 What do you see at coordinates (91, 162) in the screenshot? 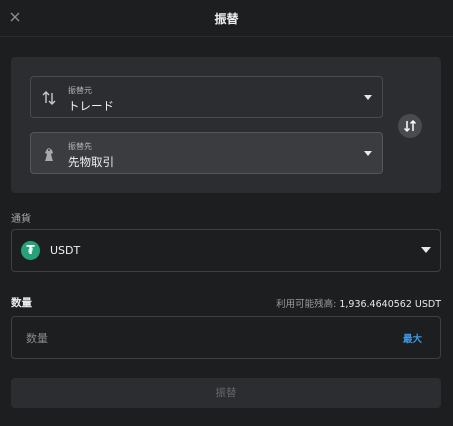
I see `to-account-value: 先物取引` at bounding box center [91, 162].